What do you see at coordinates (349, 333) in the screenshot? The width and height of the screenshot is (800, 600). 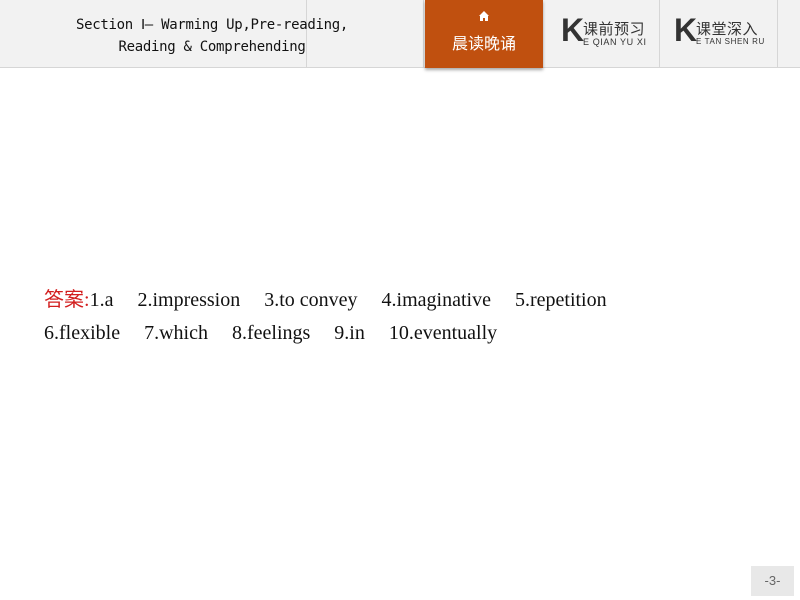 I see `answer-item: 9.in` at bounding box center [349, 333].